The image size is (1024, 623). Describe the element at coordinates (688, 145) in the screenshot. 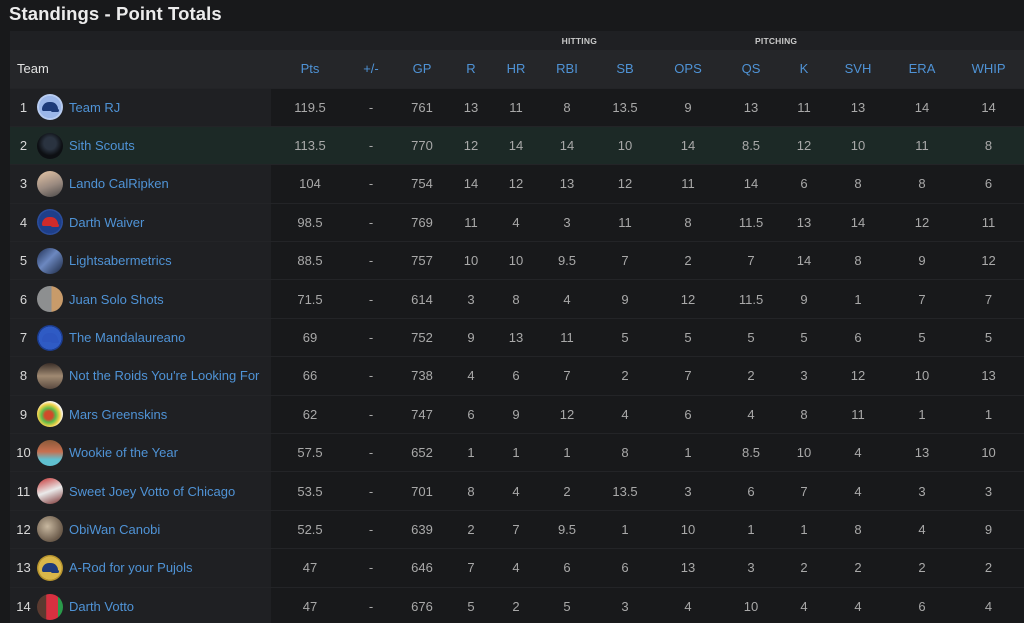

I see `ops-value: 14` at that location.